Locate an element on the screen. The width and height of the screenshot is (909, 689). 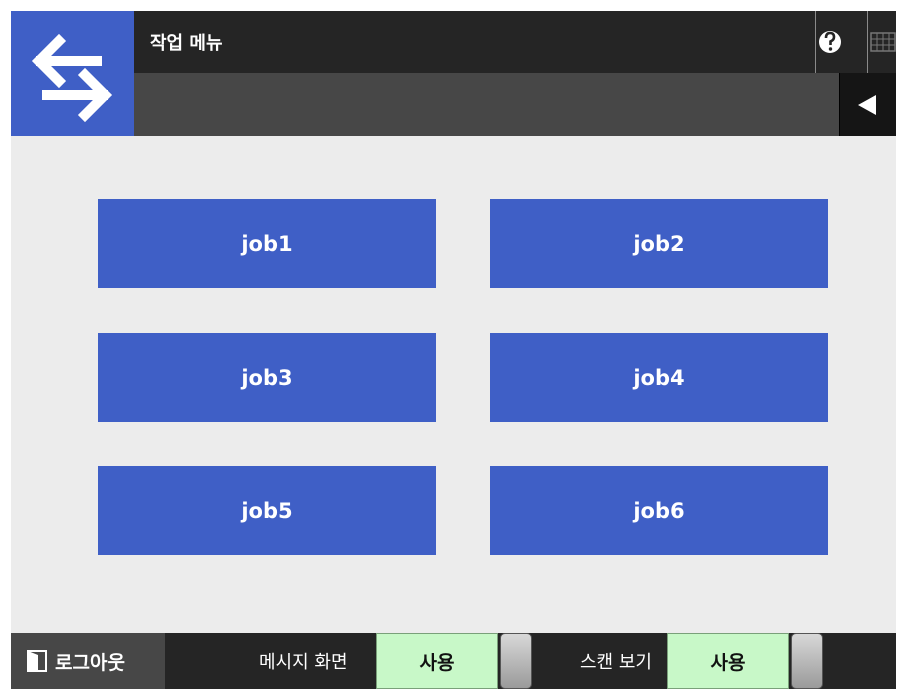
logout-door-icon is located at coordinates (37, 661).